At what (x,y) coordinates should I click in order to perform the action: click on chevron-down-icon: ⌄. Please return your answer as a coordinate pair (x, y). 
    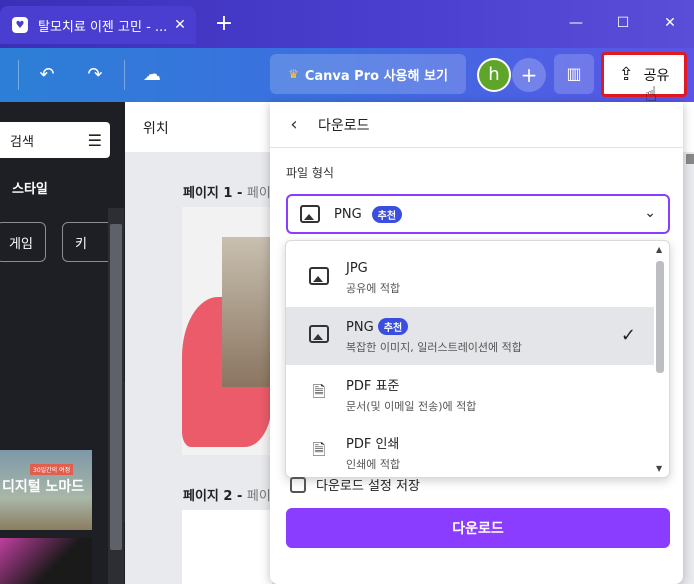
    Looking at the image, I should click on (650, 213).